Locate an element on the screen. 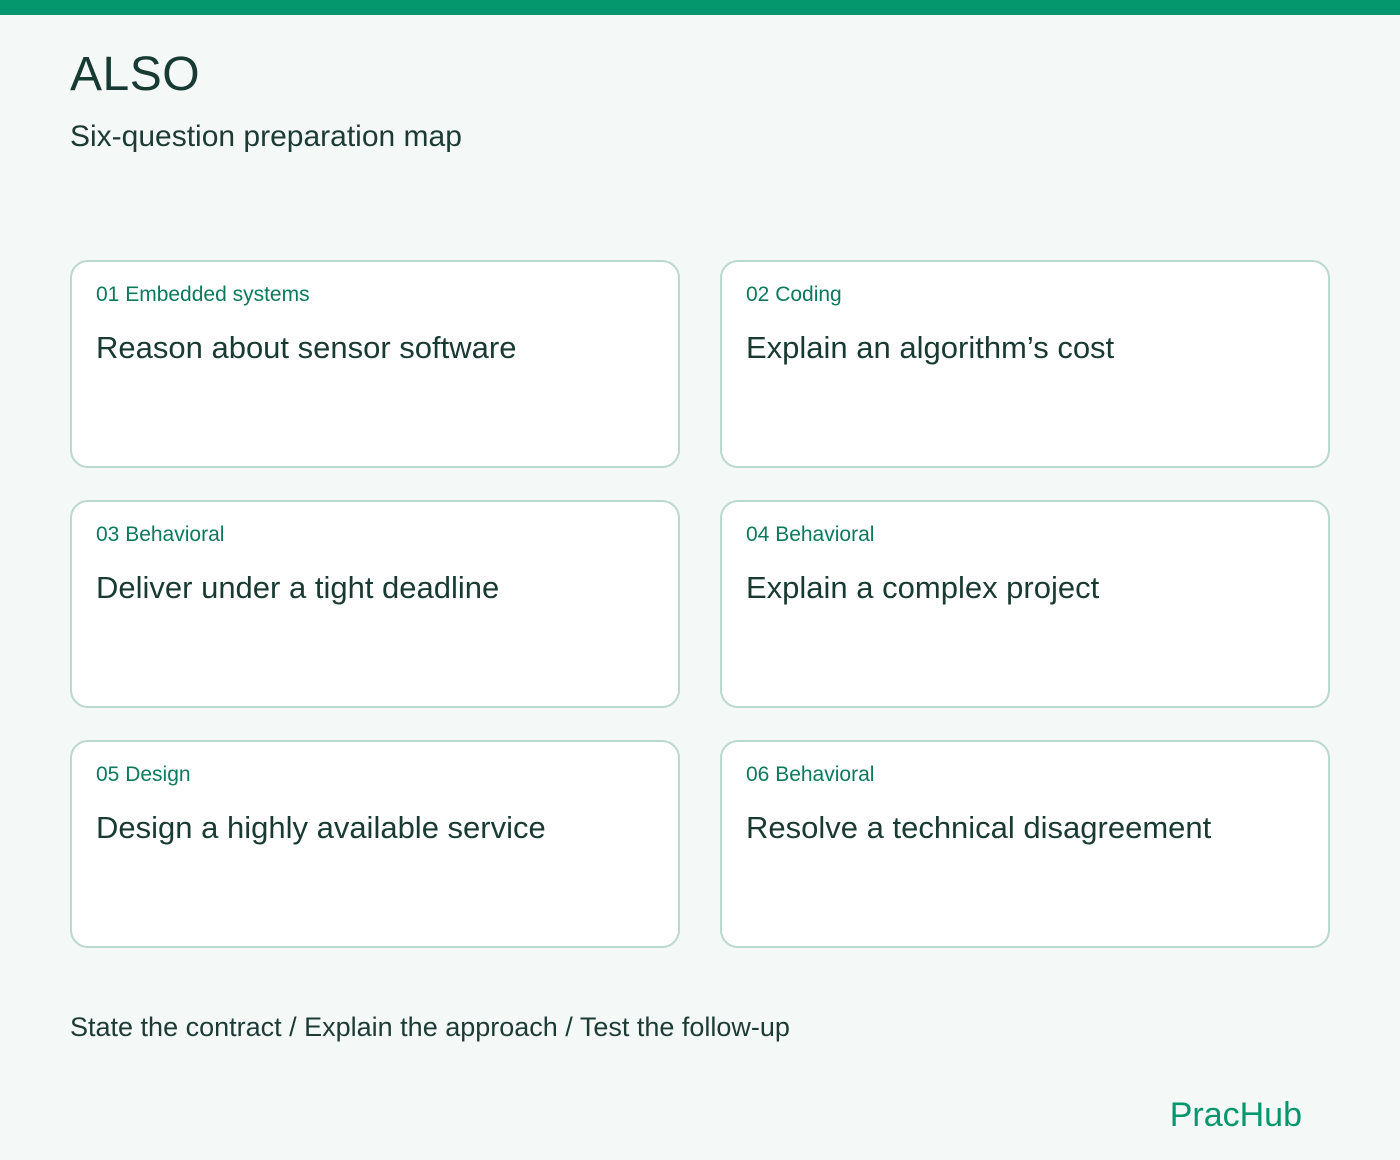 This screenshot has height=1160, width=1400. question-card-02: 02 Coding Explain an algorithm’s cost is located at coordinates (1025, 364).